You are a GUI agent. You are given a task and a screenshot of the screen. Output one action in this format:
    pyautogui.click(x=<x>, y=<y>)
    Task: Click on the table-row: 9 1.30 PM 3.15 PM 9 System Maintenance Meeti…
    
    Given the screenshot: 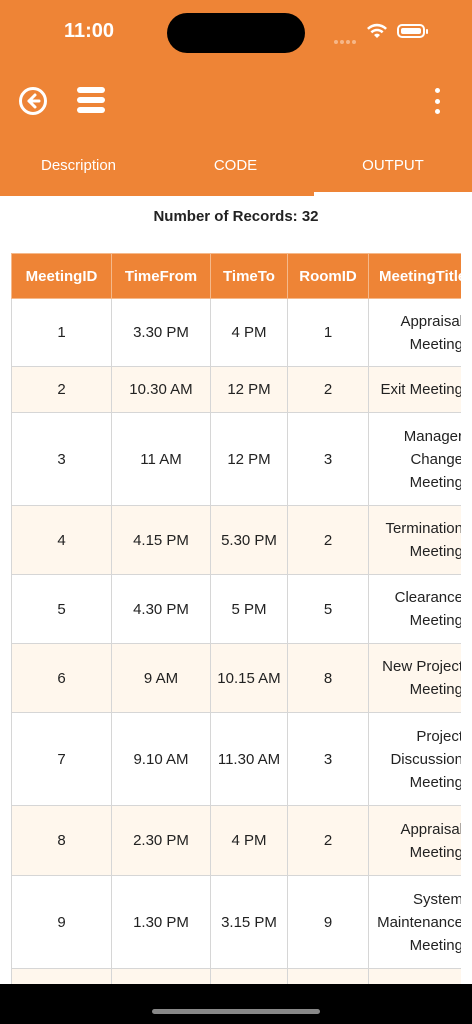 What is the action you would take?
    pyautogui.click(x=236, y=922)
    